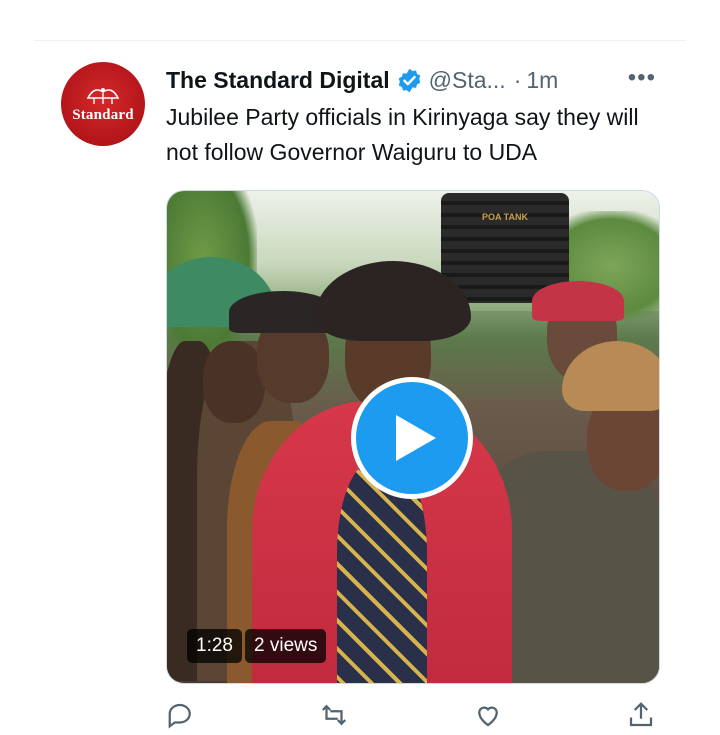  Describe the element at coordinates (286, 646) in the screenshot. I see `video-views: 2 views` at that location.